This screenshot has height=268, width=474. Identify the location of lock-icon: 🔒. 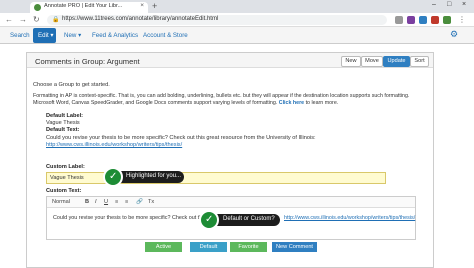
(56, 20).